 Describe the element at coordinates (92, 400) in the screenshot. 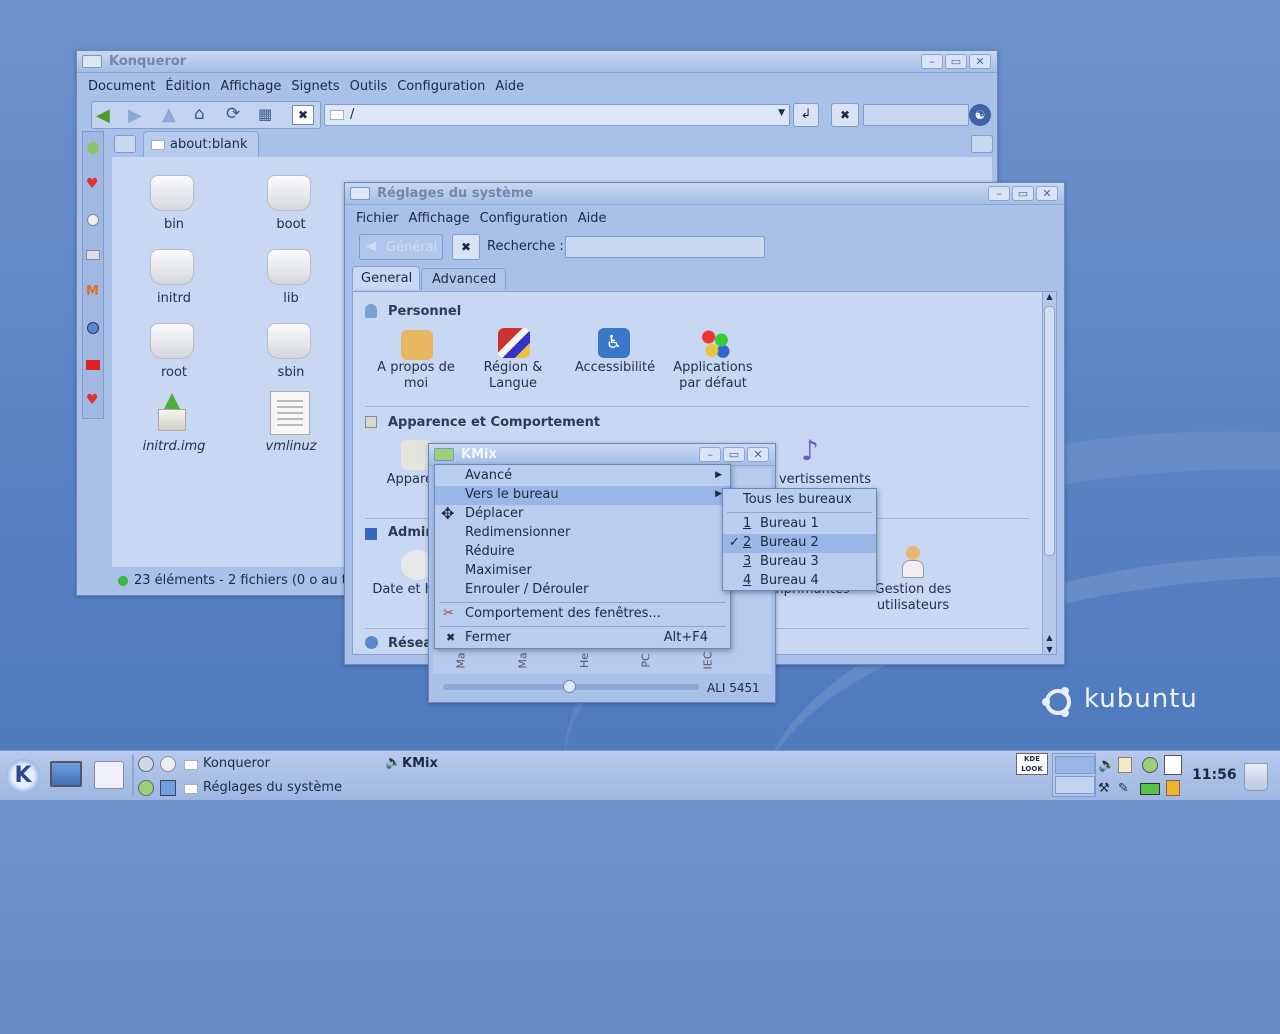

I see `favorites-heart-icon: ♥` at that location.